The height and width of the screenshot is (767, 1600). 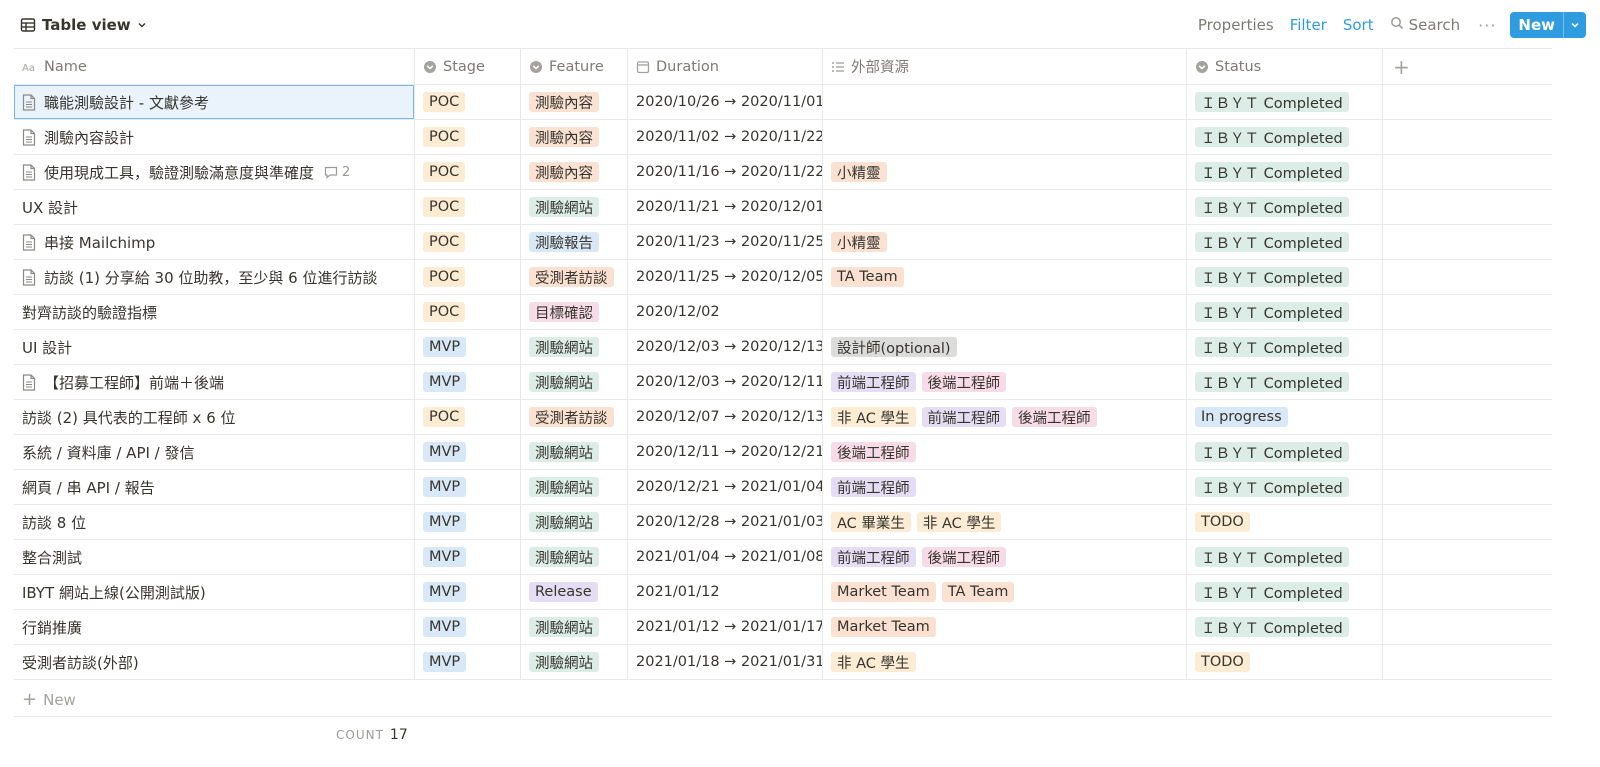 I want to click on cell-name: UI 設計, so click(x=214, y=347).